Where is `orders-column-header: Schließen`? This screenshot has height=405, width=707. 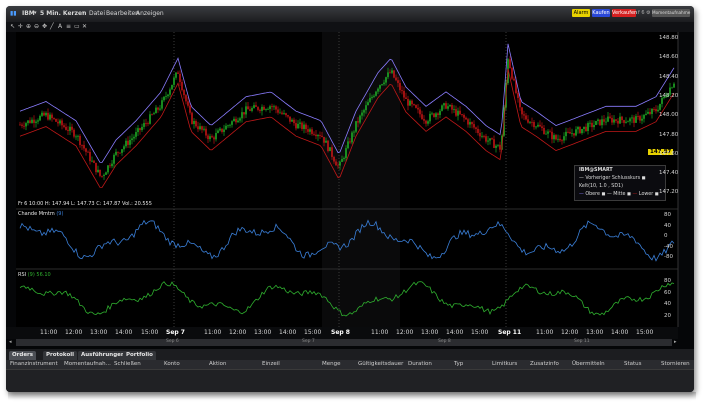
orders-column-header: Schließen is located at coordinates (127, 364).